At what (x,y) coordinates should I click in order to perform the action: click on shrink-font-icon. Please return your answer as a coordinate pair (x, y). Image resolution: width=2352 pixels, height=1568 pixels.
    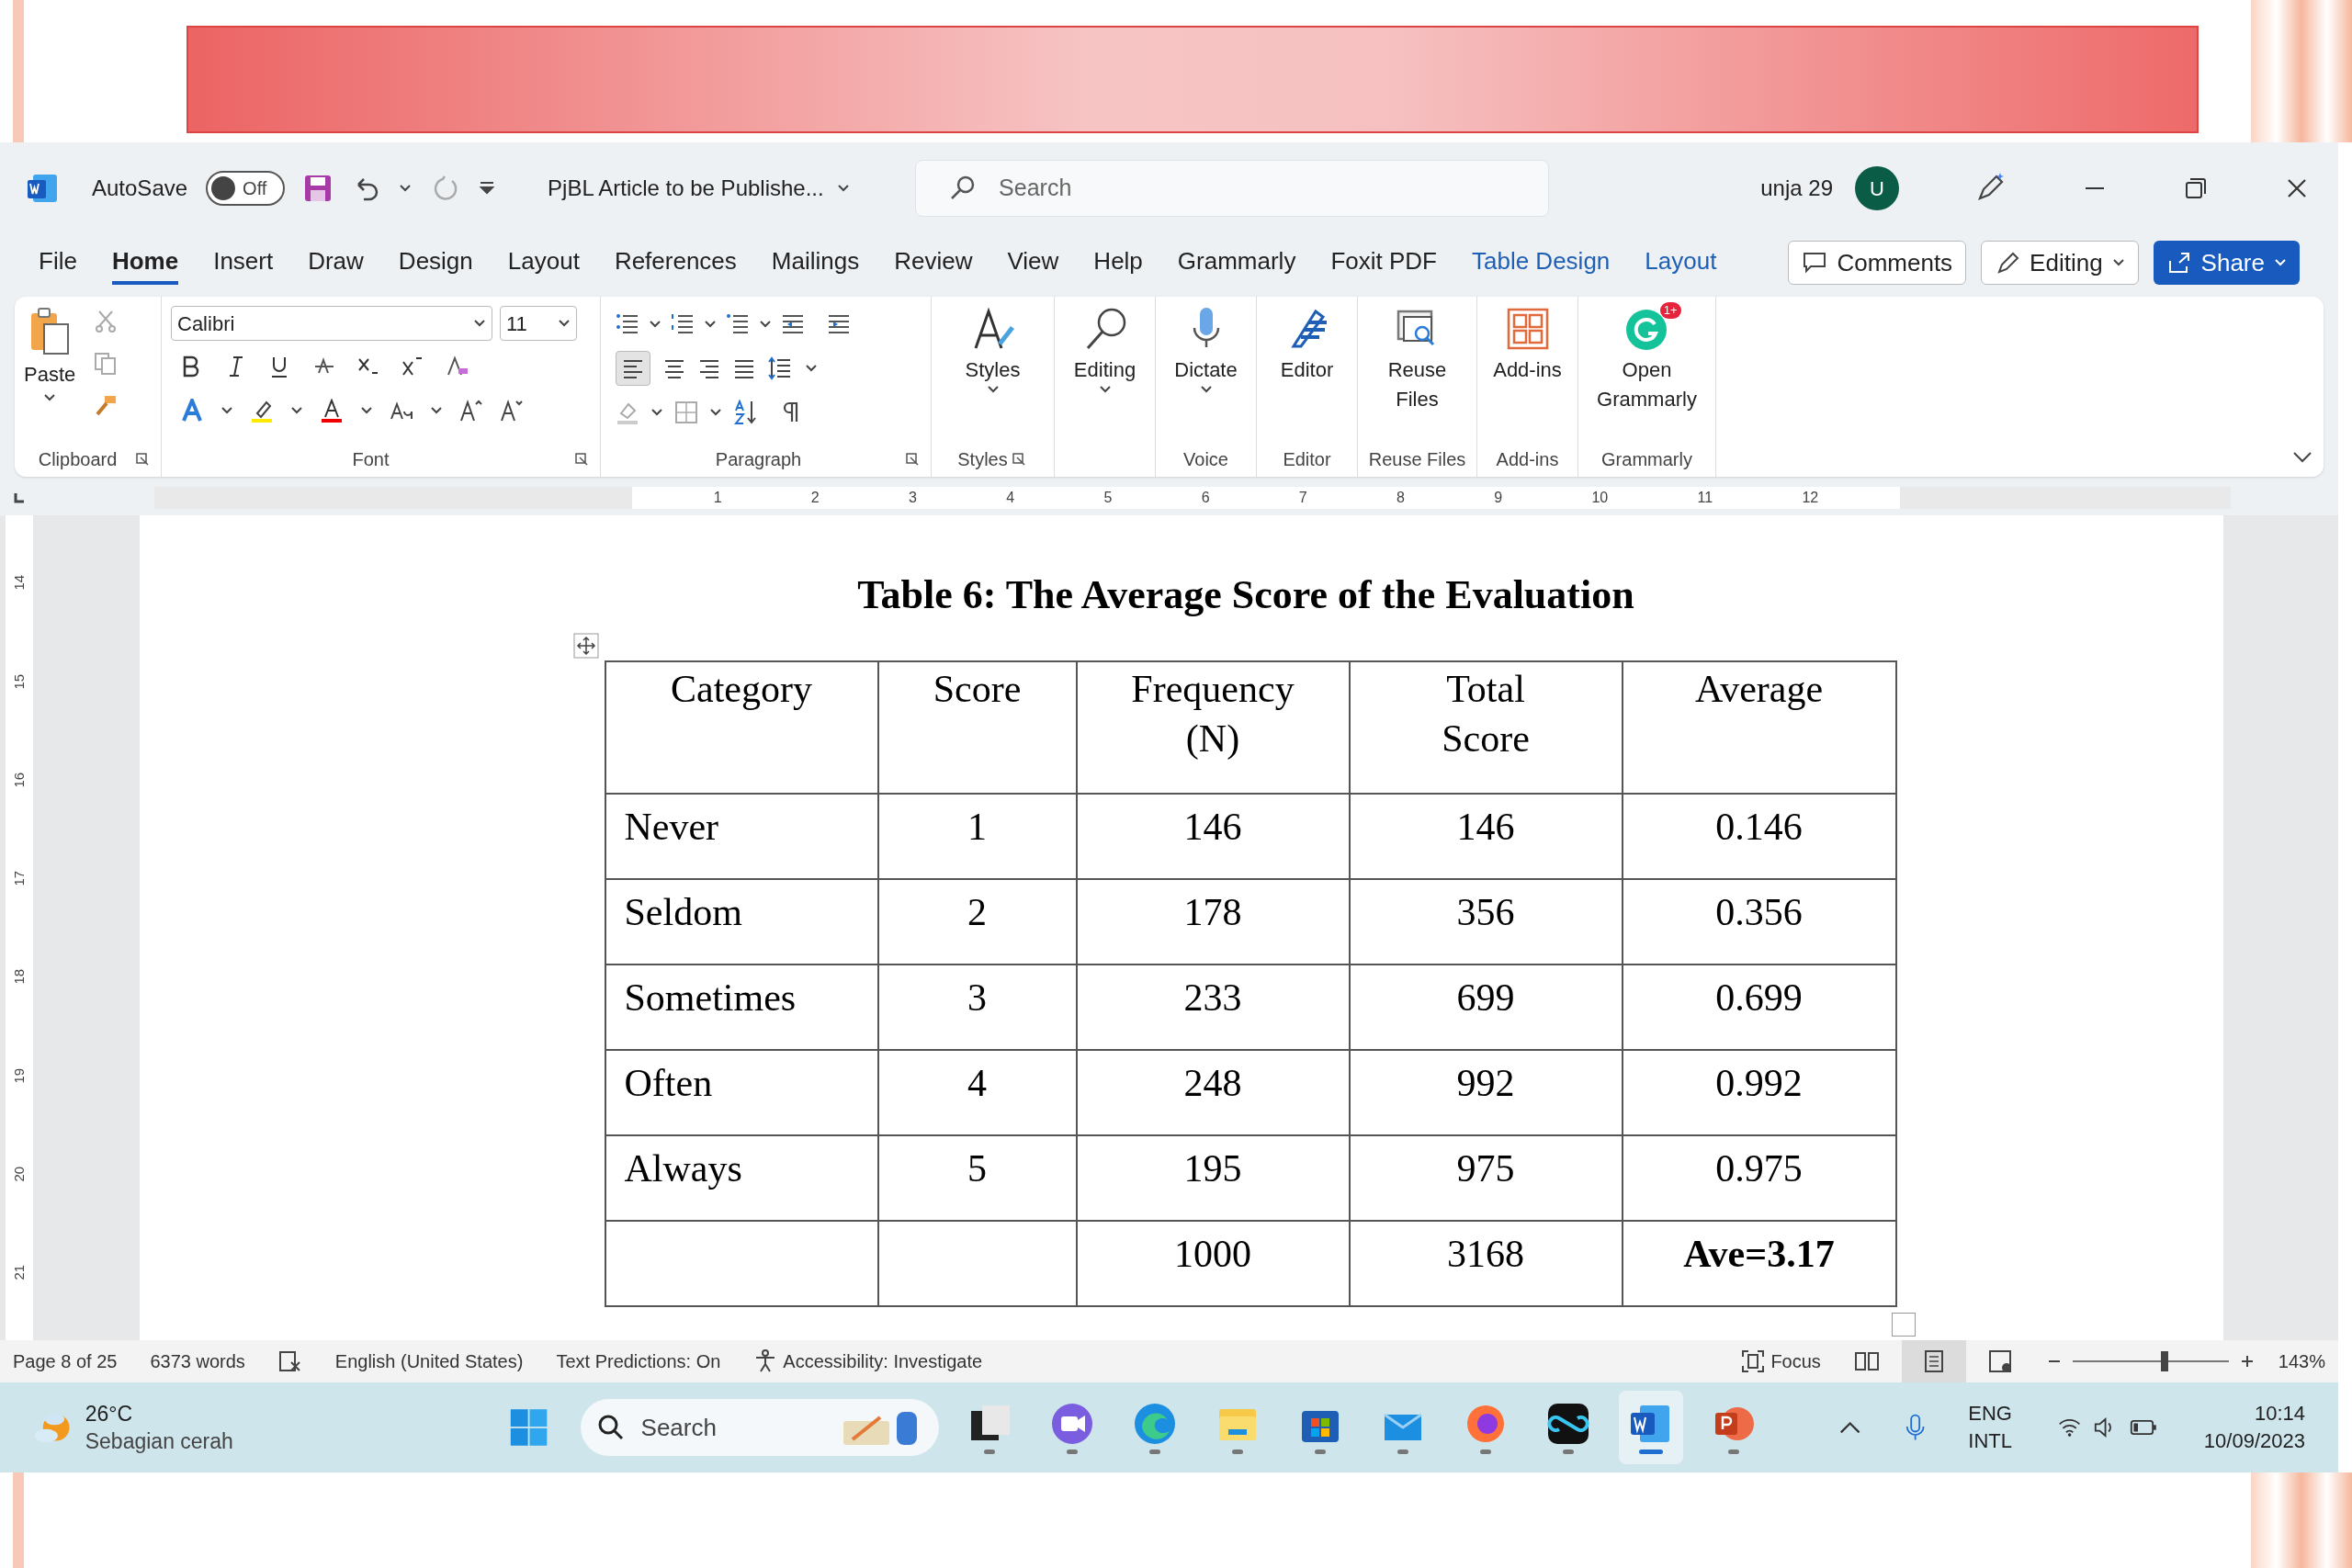
    Looking at the image, I should click on (512, 411).